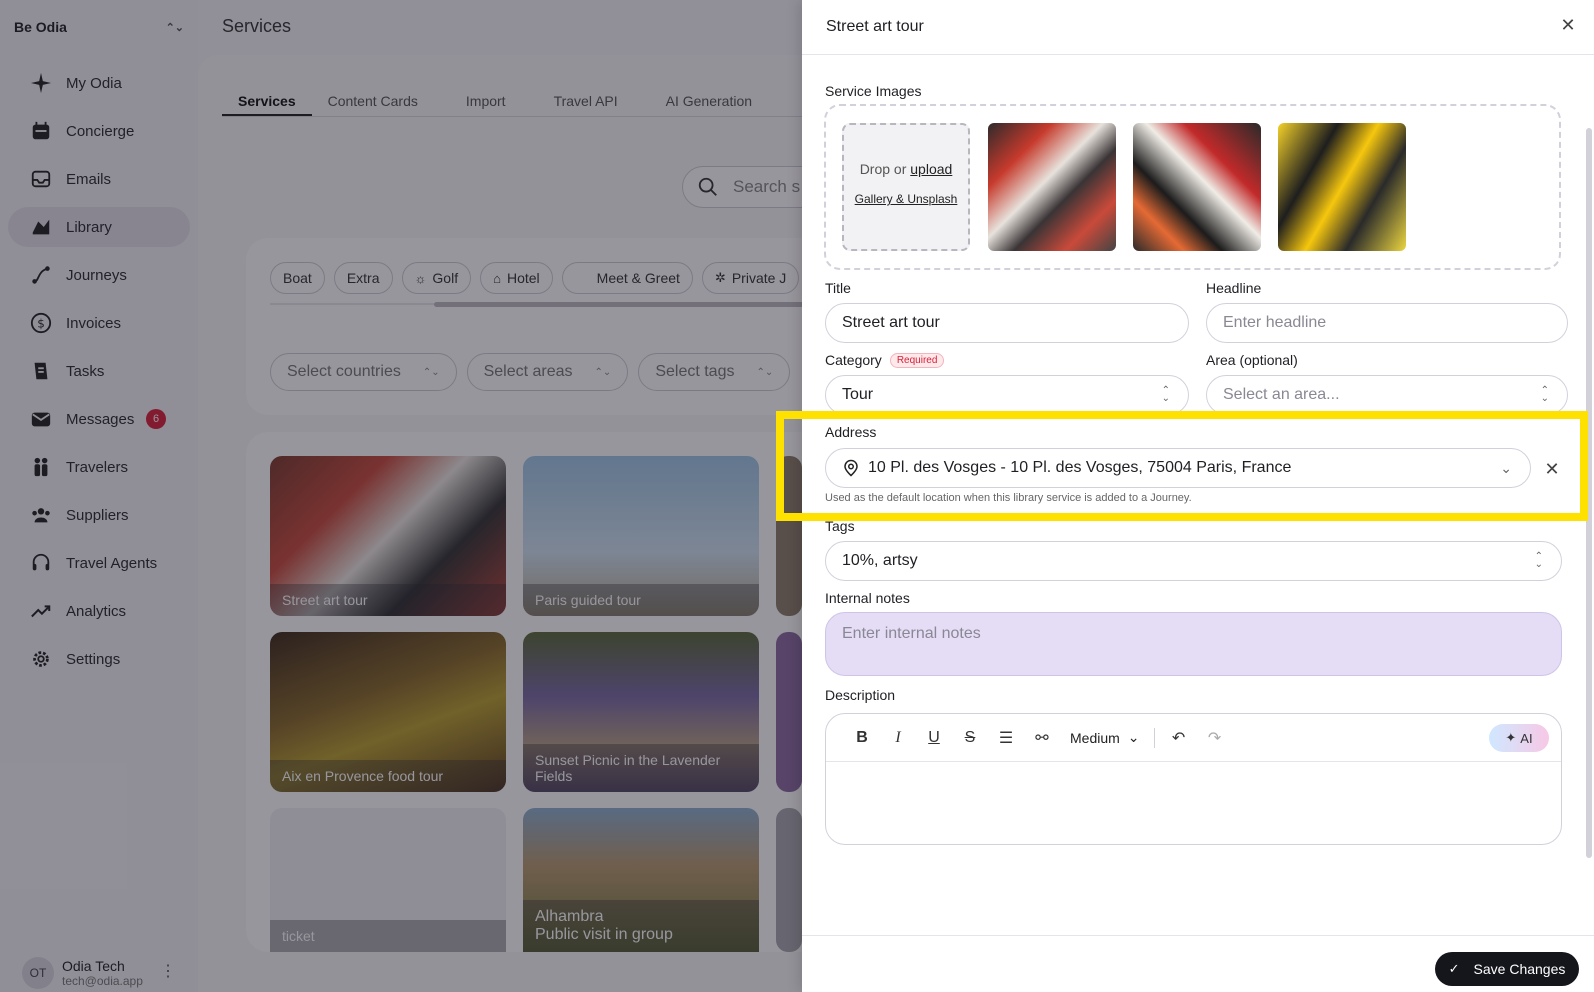  I want to click on save-changes-button: ✓ Save Changes, so click(1507, 969).